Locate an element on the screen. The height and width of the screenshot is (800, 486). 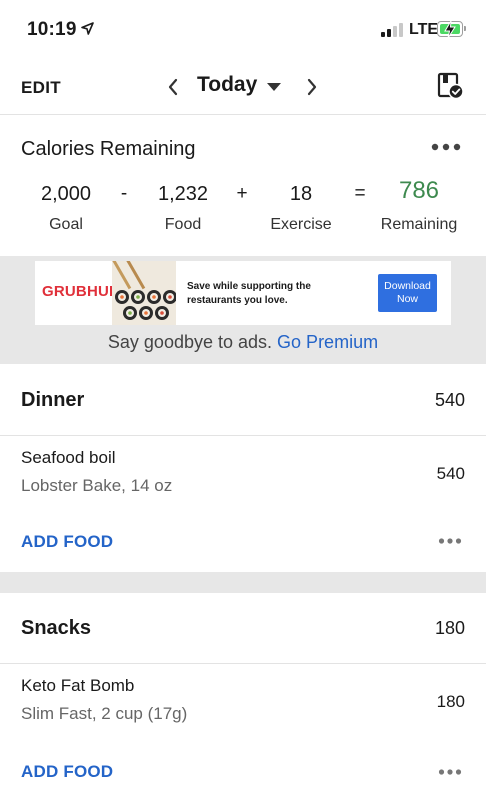
signal-icon is located at coordinates (394, 30).